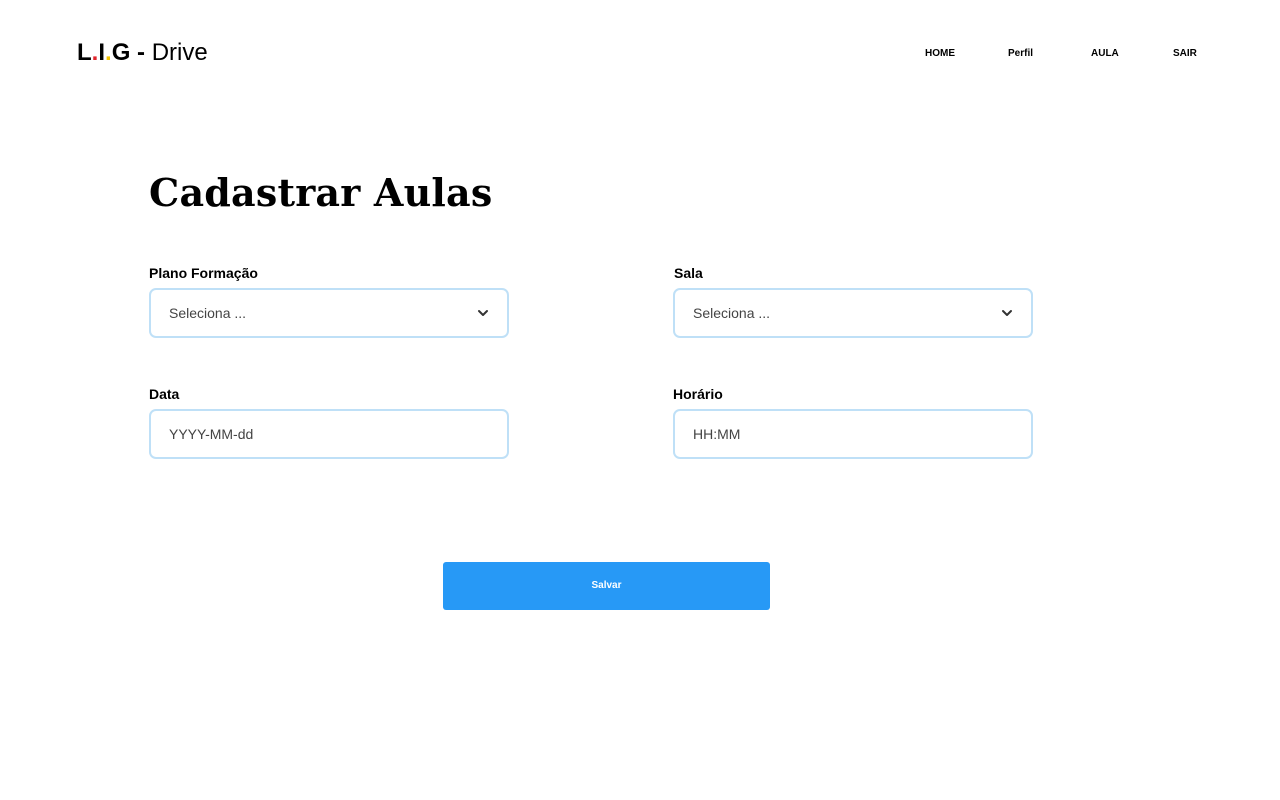  What do you see at coordinates (640, 54) in the screenshot?
I see `top-nav: HOME Perfil AULA SAIR` at bounding box center [640, 54].